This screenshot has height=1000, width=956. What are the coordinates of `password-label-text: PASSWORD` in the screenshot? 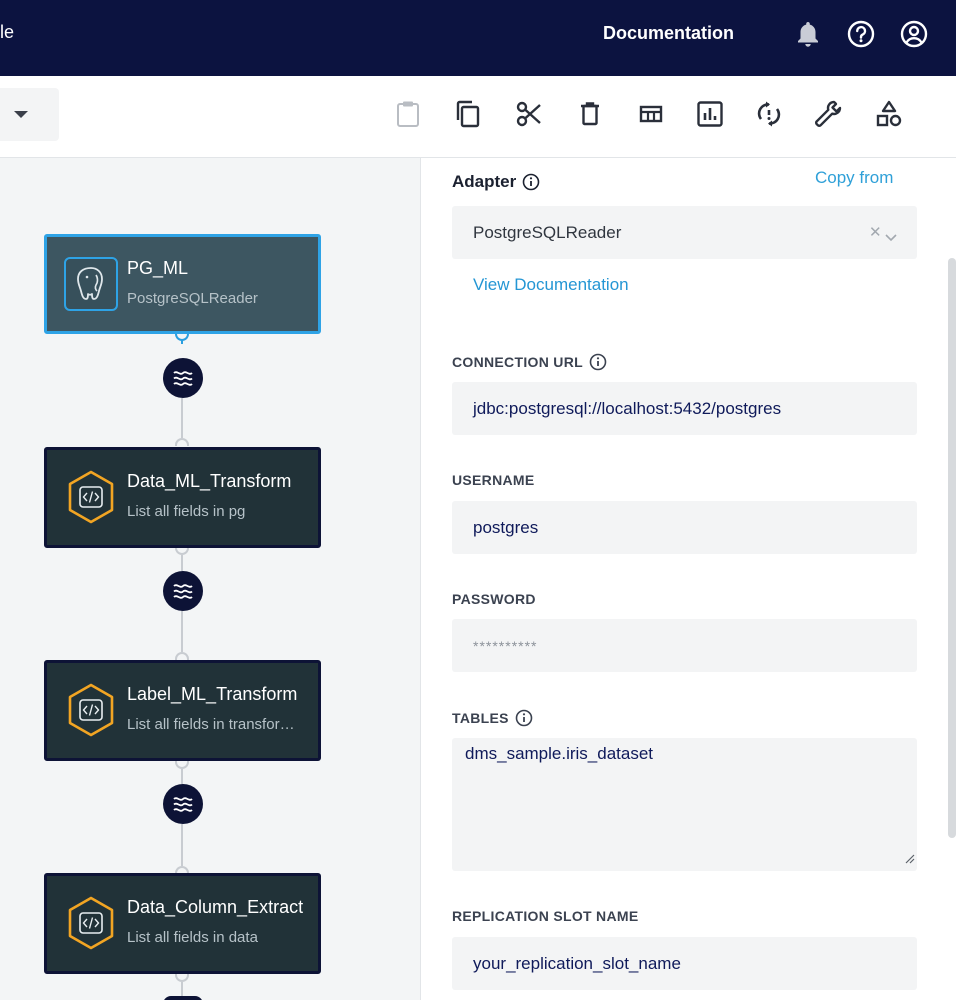 It's located at (494, 599).